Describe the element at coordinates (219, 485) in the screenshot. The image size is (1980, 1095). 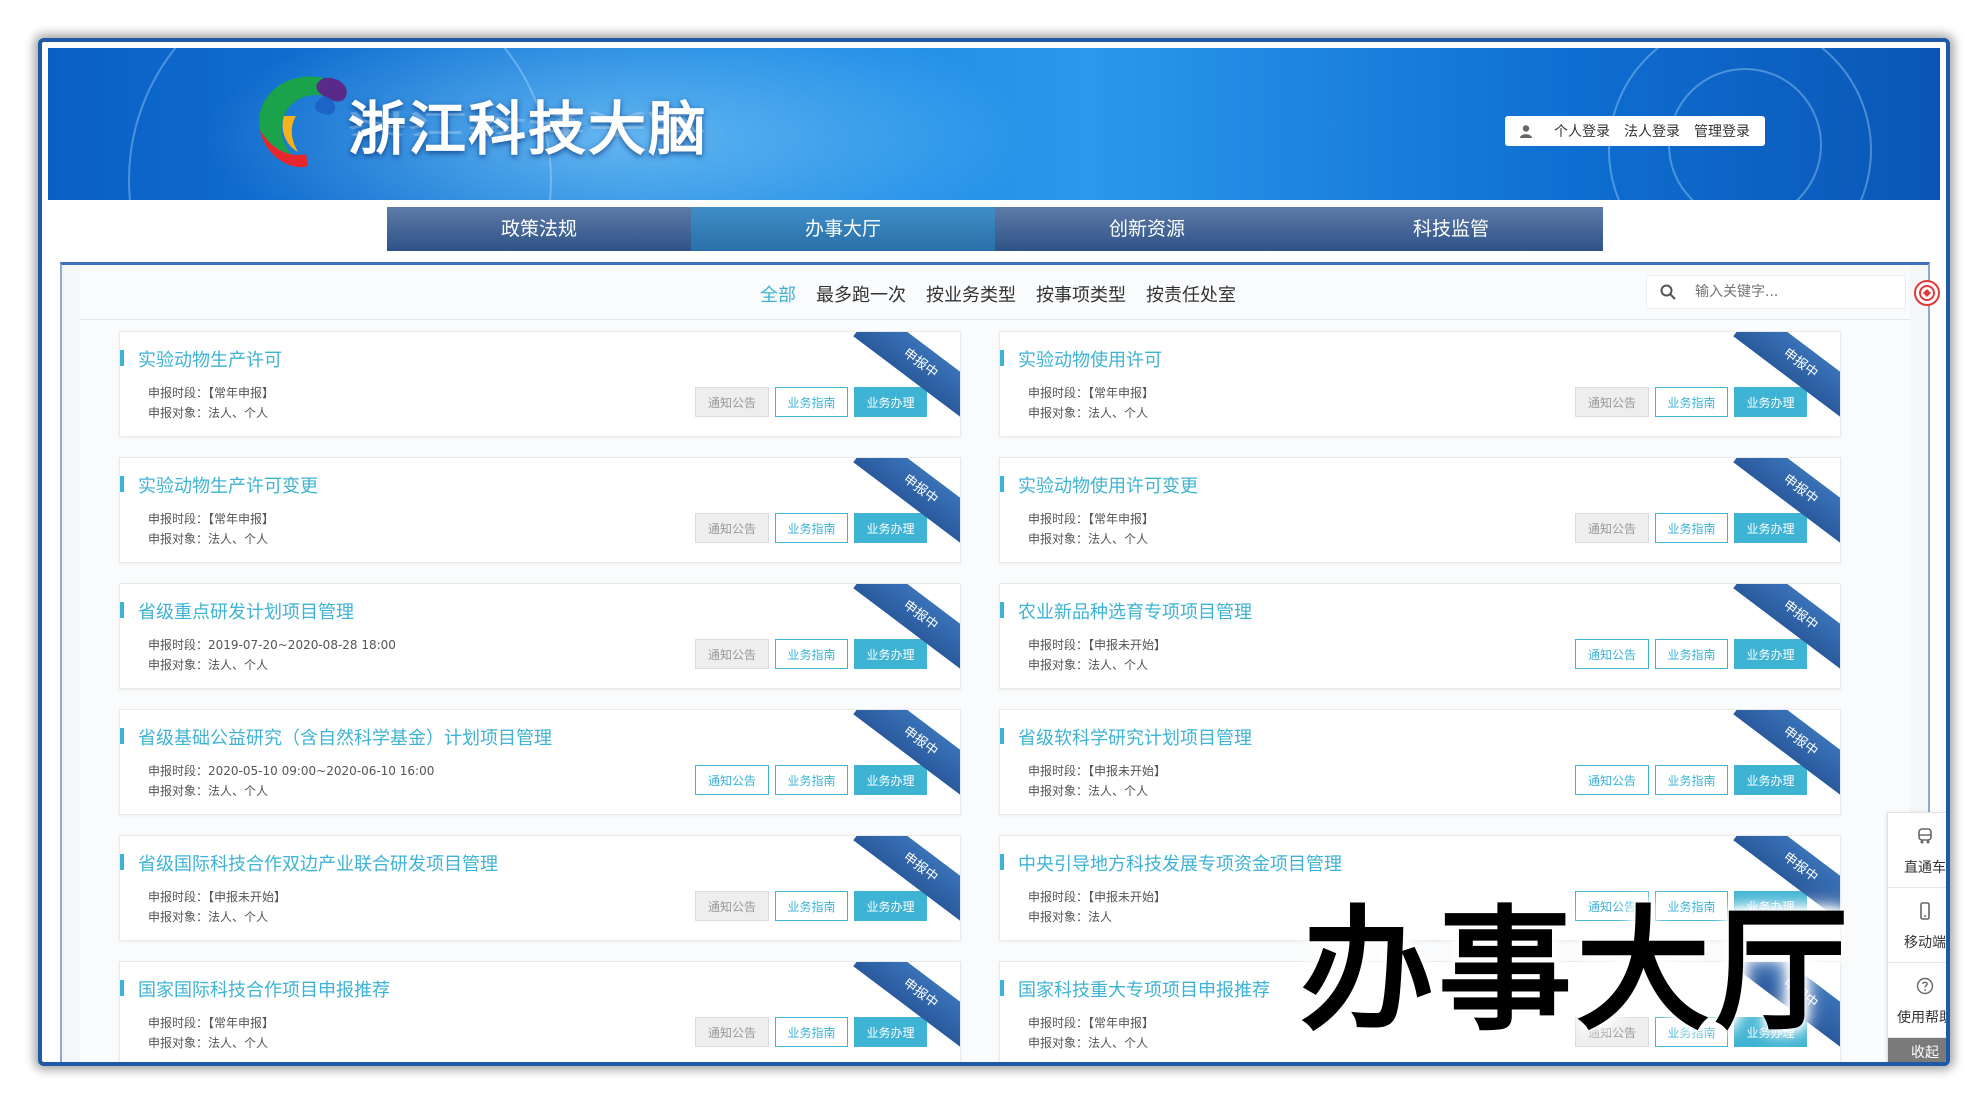
I see `service-title: 实验动物生产许可变更` at that location.